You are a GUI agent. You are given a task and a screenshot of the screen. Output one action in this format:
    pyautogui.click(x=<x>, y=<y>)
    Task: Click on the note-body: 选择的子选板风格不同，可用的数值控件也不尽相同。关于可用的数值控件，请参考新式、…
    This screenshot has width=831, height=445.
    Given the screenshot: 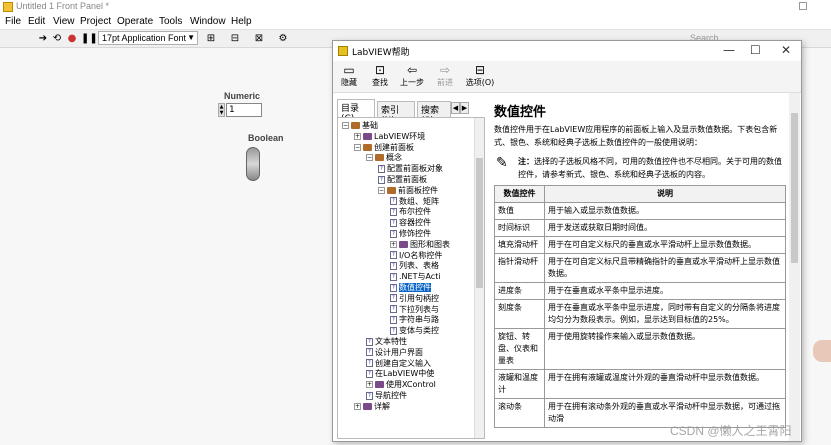 What is the action you would take?
    pyautogui.click(x=650, y=168)
    